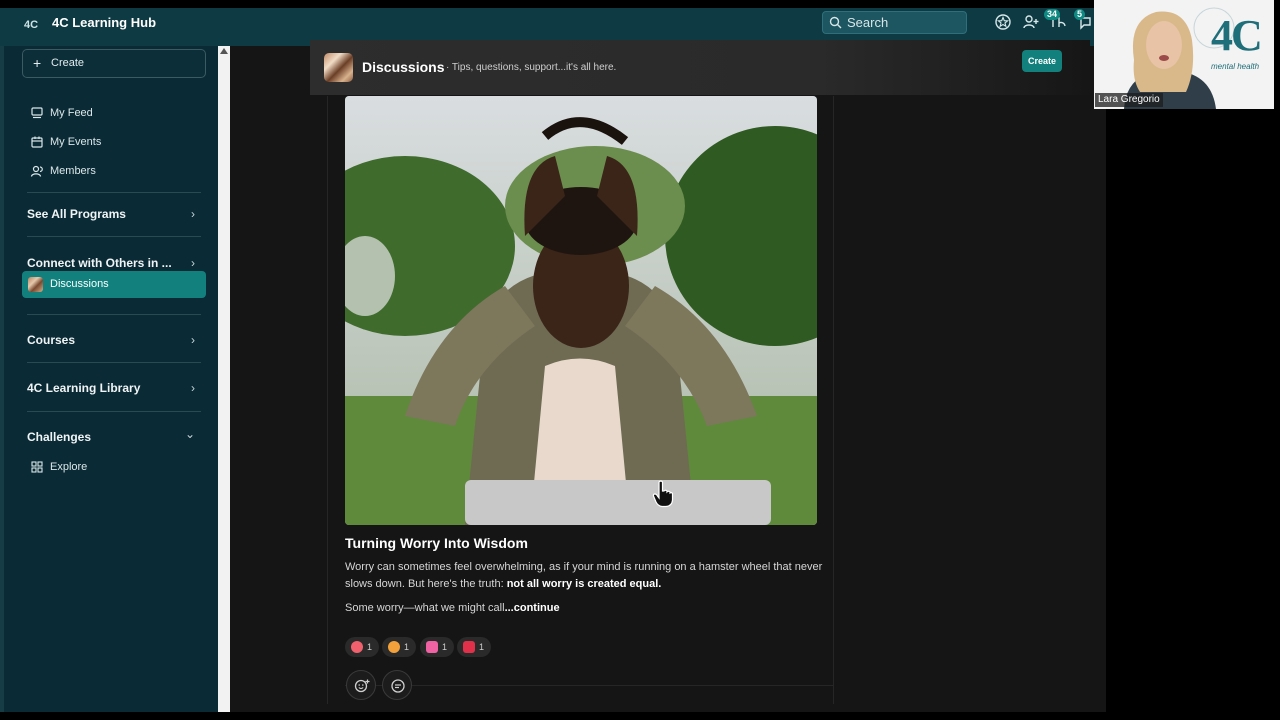 Image resolution: width=1280 pixels, height=720 pixels. I want to click on smile-emoji-icon, so click(357, 647).